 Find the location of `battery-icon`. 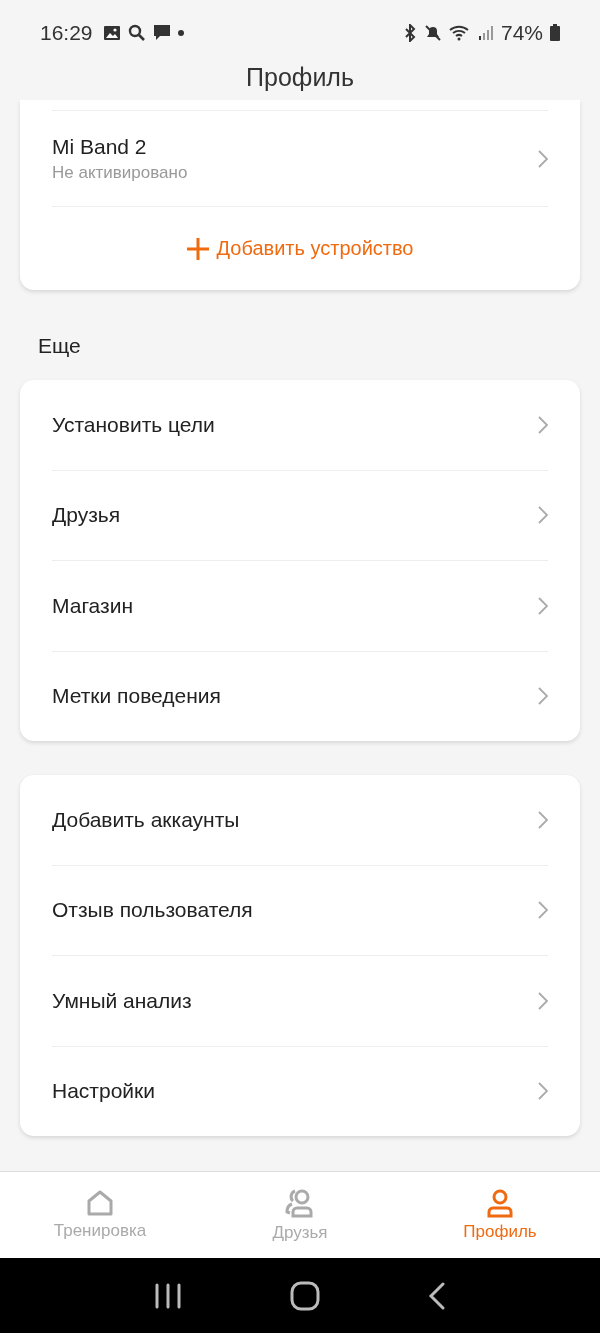

battery-icon is located at coordinates (555, 32).